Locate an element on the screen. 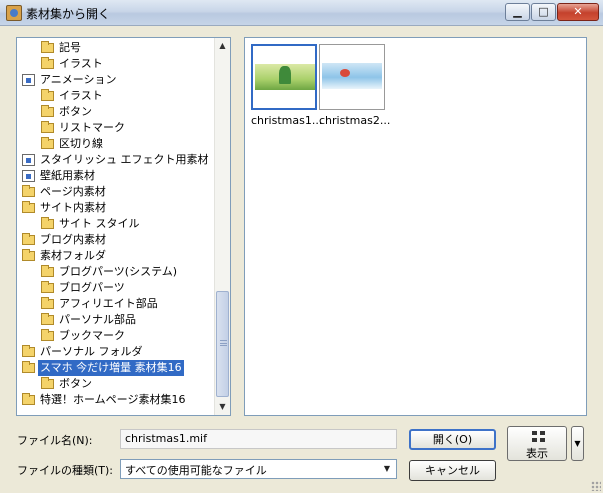  tree-item-label: アフィリエイト部品 is located at coordinates (108, 303).